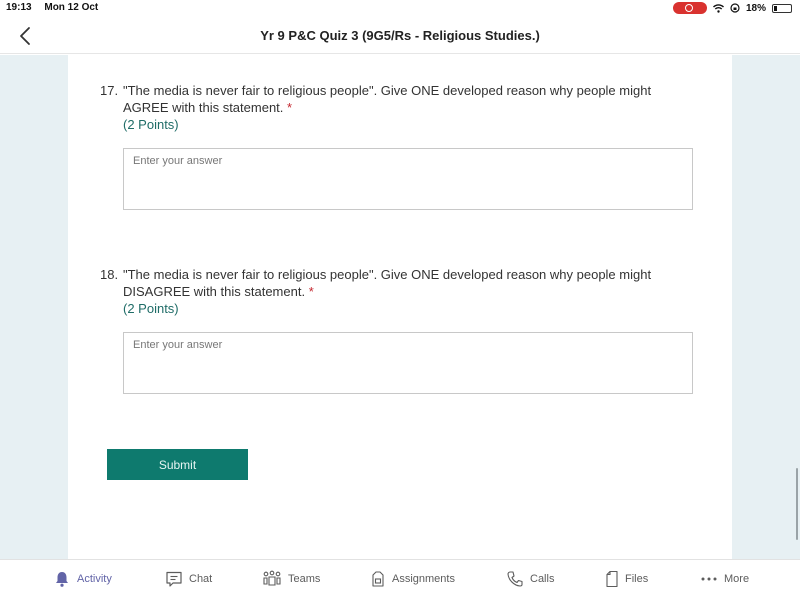 The width and height of the screenshot is (800, 600). What do you see at coordinates (797, 504) in the screenshot?
I see `scrollbar` at bounding box center [797, 504].